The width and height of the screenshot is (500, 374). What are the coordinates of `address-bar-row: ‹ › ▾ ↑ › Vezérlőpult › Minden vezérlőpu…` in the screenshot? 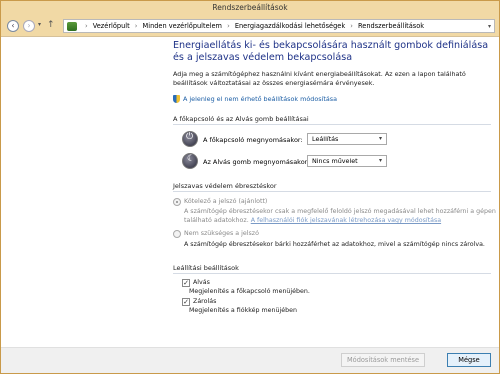 It's located at (250, 26).